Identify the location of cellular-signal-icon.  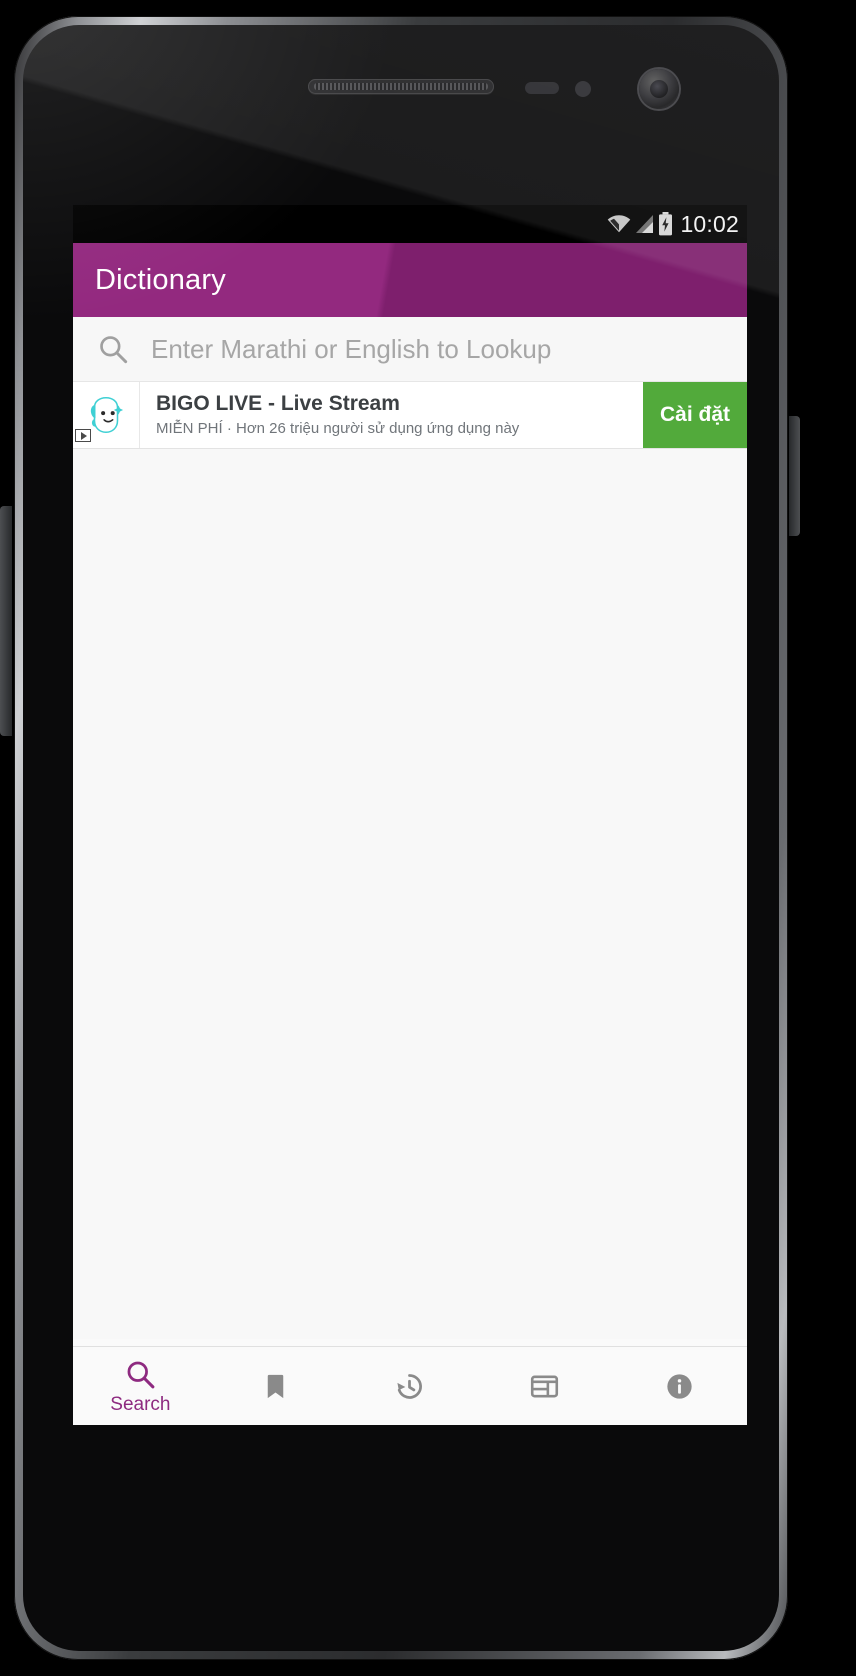
(645, 224).